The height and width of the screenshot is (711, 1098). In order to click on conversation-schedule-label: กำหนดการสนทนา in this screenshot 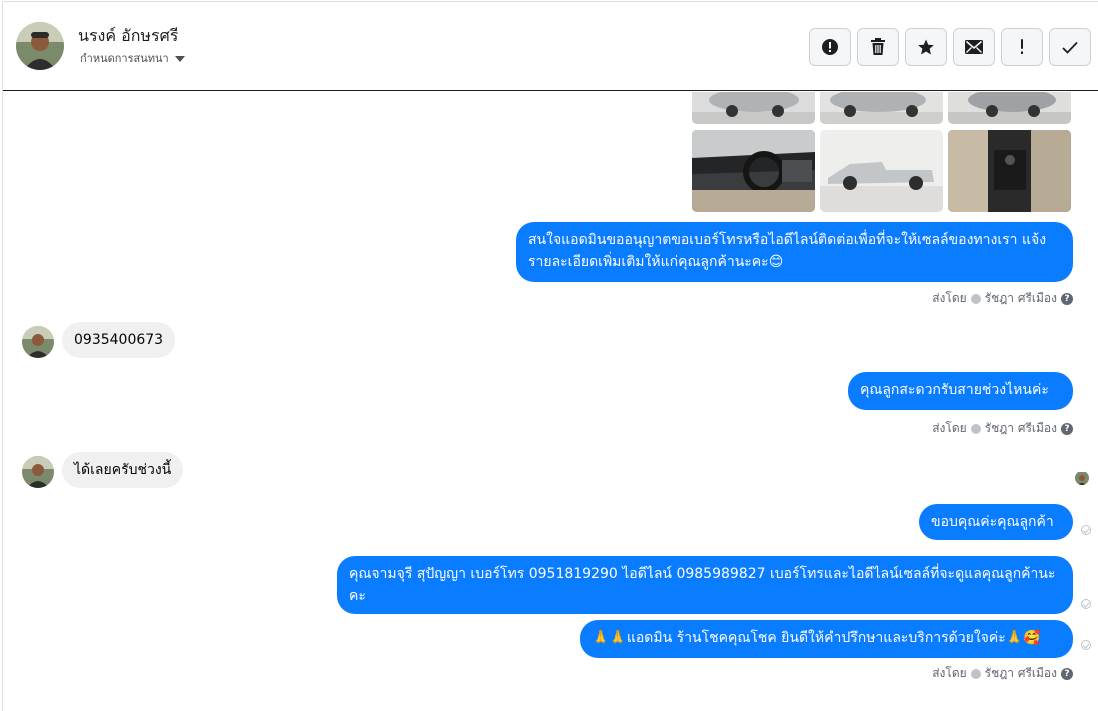, I will do `click(124, 58)`.